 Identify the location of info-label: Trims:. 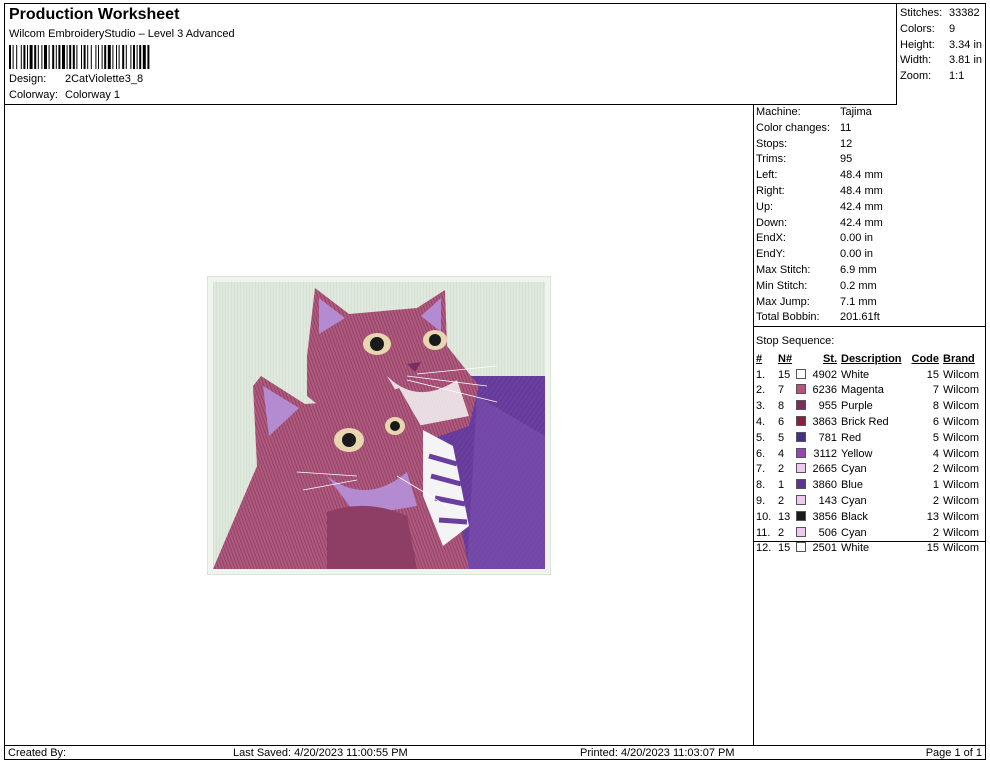
(771, 159).